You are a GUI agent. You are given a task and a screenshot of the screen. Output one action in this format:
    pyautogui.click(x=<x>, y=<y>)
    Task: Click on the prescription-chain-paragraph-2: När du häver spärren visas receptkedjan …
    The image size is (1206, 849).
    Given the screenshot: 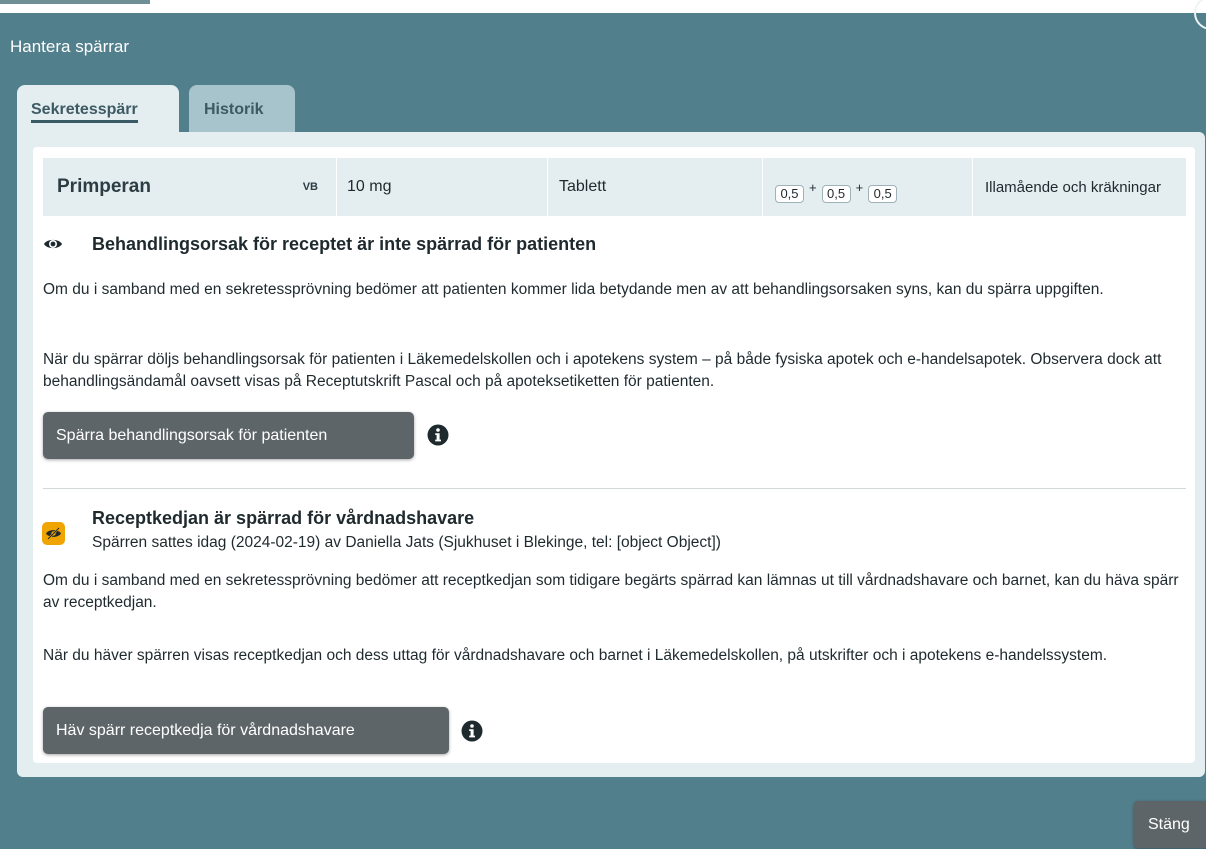 What is the action you would take?
    pyautogui.click(x=575, y=655)
    